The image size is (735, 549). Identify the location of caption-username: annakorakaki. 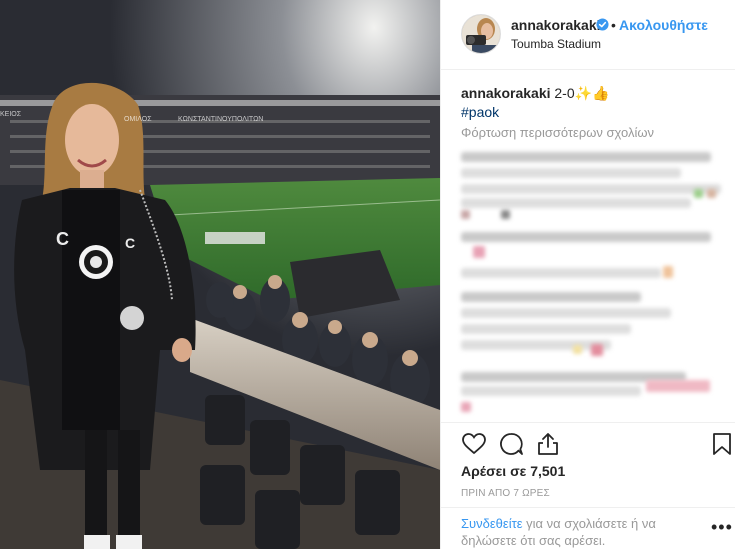
(506, 93).